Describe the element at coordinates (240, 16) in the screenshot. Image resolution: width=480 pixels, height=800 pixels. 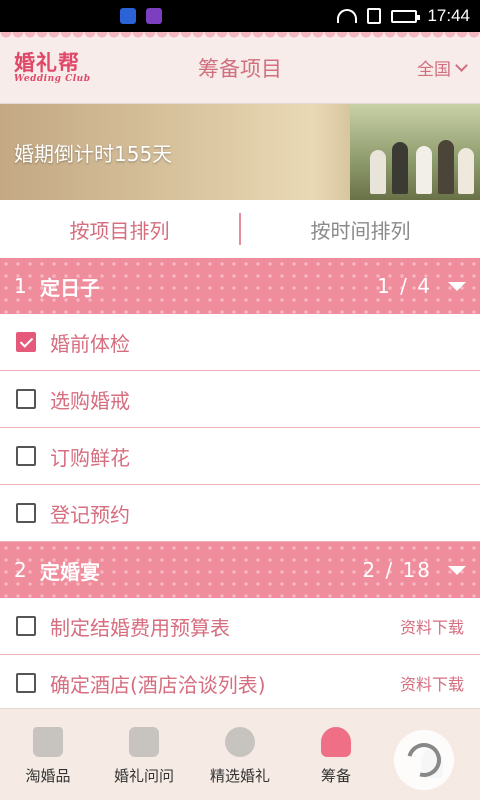
I see `status-bar: 17:44` at that location.